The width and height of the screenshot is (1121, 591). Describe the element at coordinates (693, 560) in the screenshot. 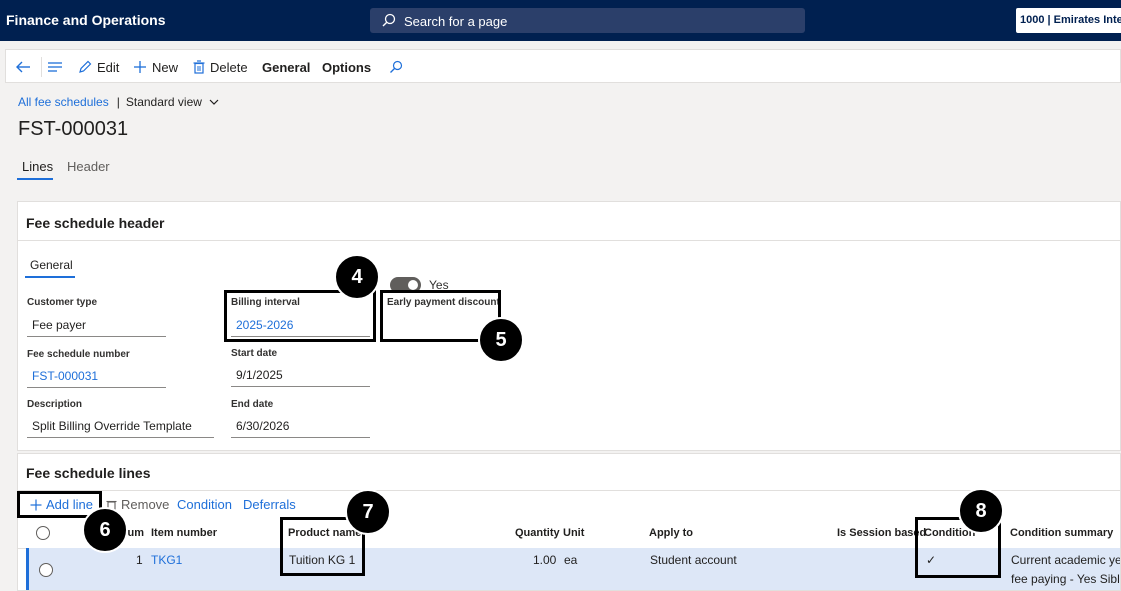

I see `row-apply-to: Student account` at that location.